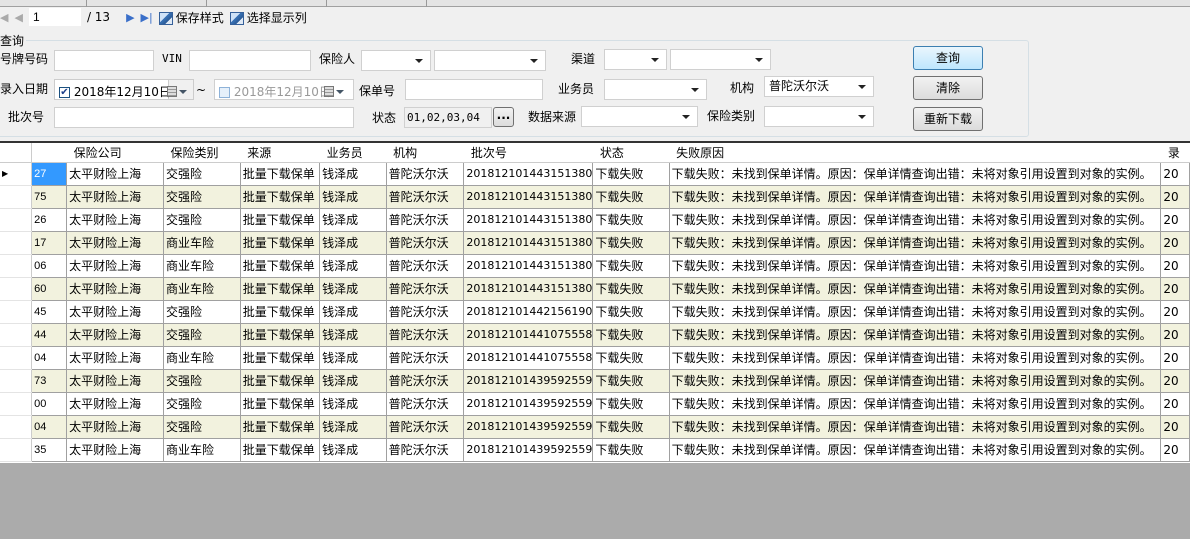 The image size is (1190, 539). I want to click on save-style-button: 保存样式, so click(191, 17).